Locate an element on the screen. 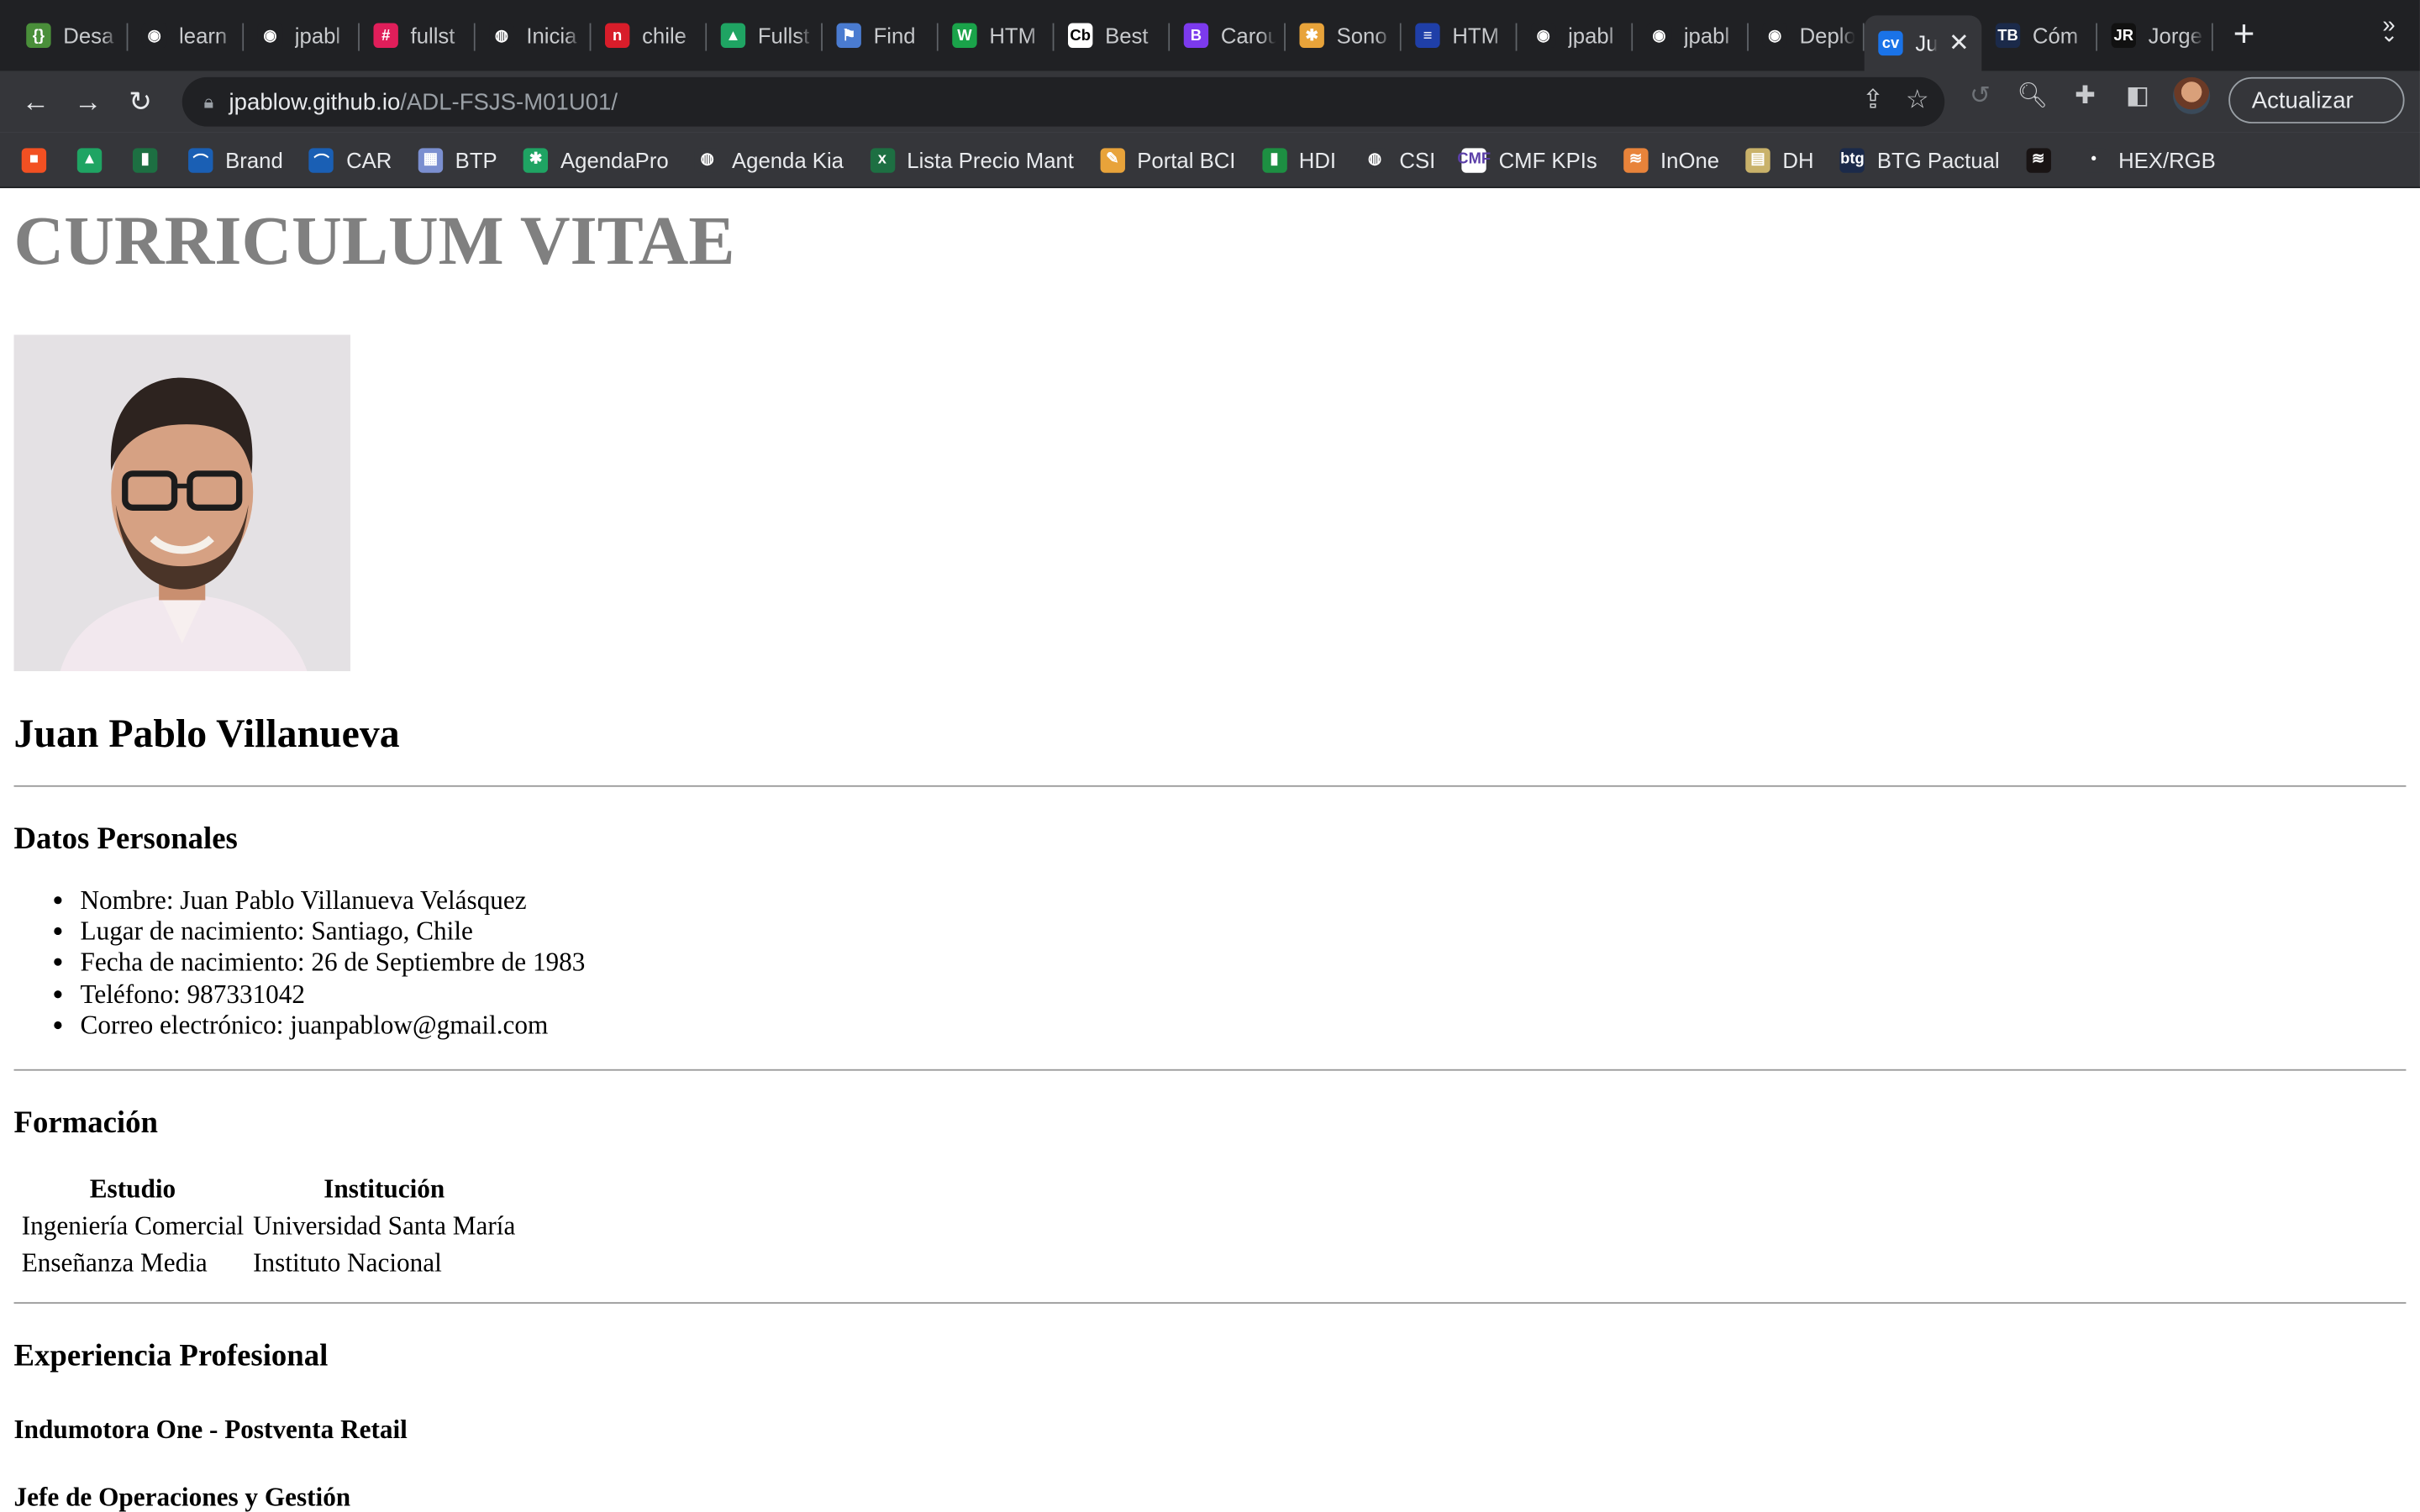  bookmark-favicon-icon: ◍ is located at coordinates (707, 159).